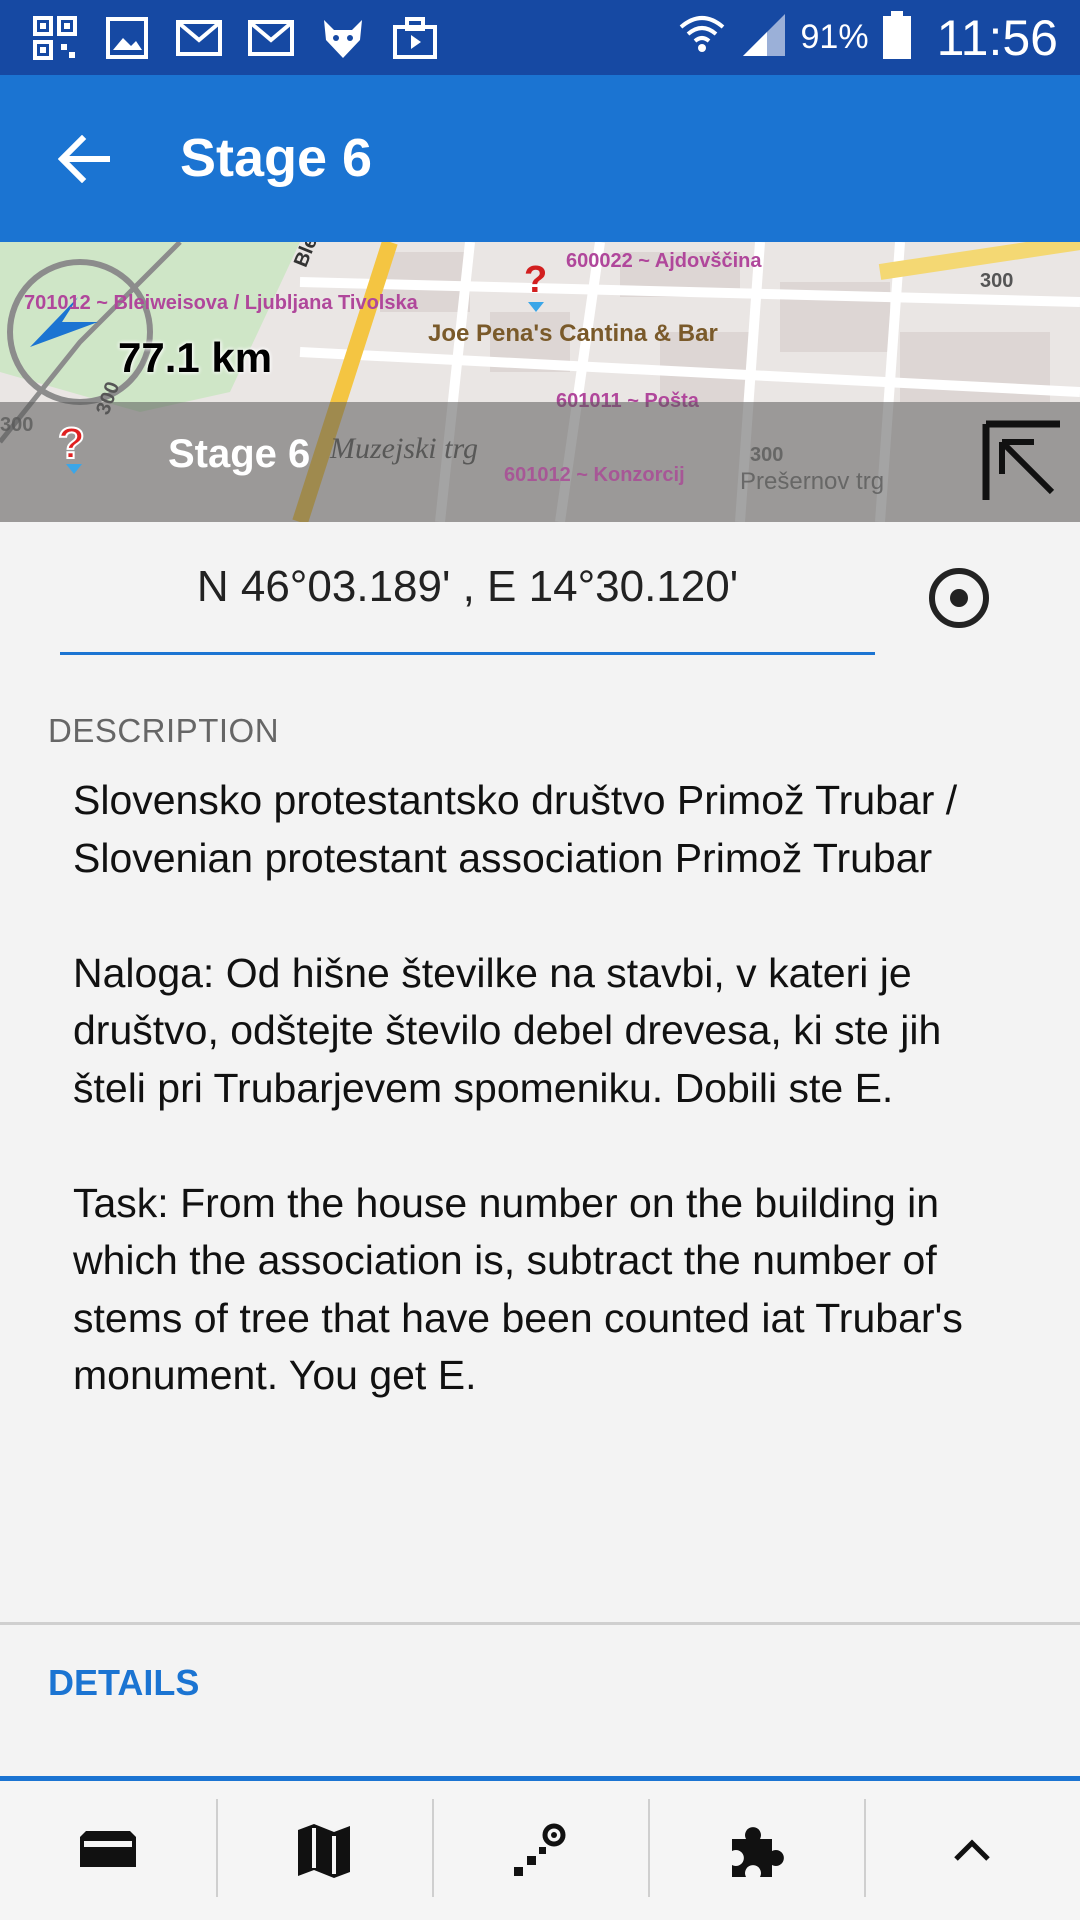  What do you see at coordinates (127, 38) in the screenshot?
I see `gallery-icon` at bounding box center [127, 38].